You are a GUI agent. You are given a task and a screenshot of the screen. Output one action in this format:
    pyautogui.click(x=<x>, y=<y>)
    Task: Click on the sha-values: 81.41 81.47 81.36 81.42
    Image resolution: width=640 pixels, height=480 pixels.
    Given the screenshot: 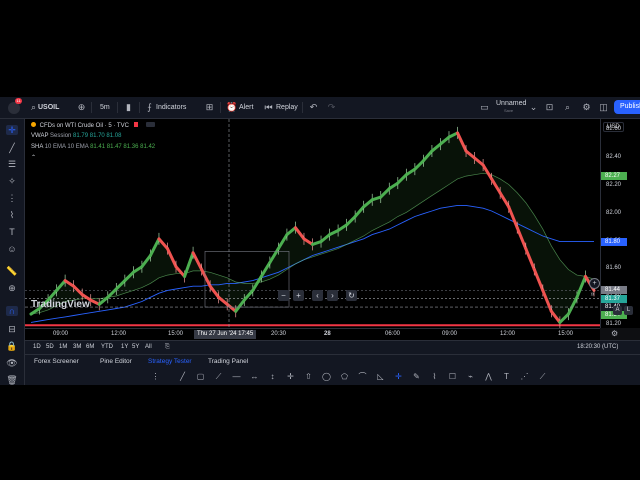 What is the action you would take?
    pyautogui.click(x=123, y=147)
    